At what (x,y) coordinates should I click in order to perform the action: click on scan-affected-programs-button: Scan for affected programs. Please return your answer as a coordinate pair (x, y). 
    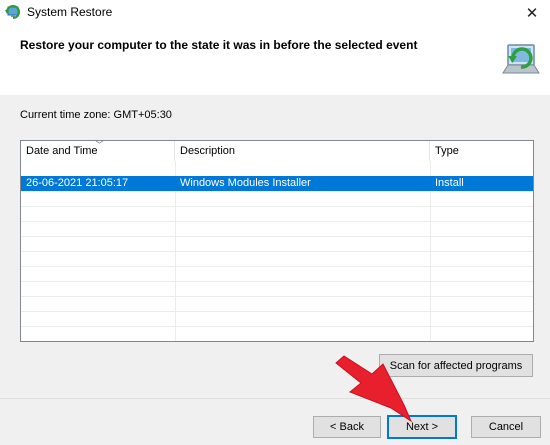
    Looking at the image, I should click on (456, 365).